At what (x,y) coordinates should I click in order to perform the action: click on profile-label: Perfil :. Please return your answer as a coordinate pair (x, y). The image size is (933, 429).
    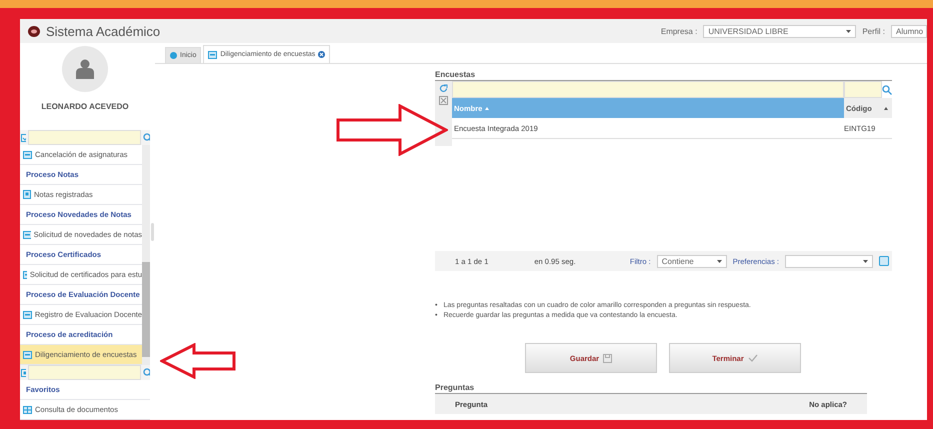
    Looking at the image, I should click on (873, 31).